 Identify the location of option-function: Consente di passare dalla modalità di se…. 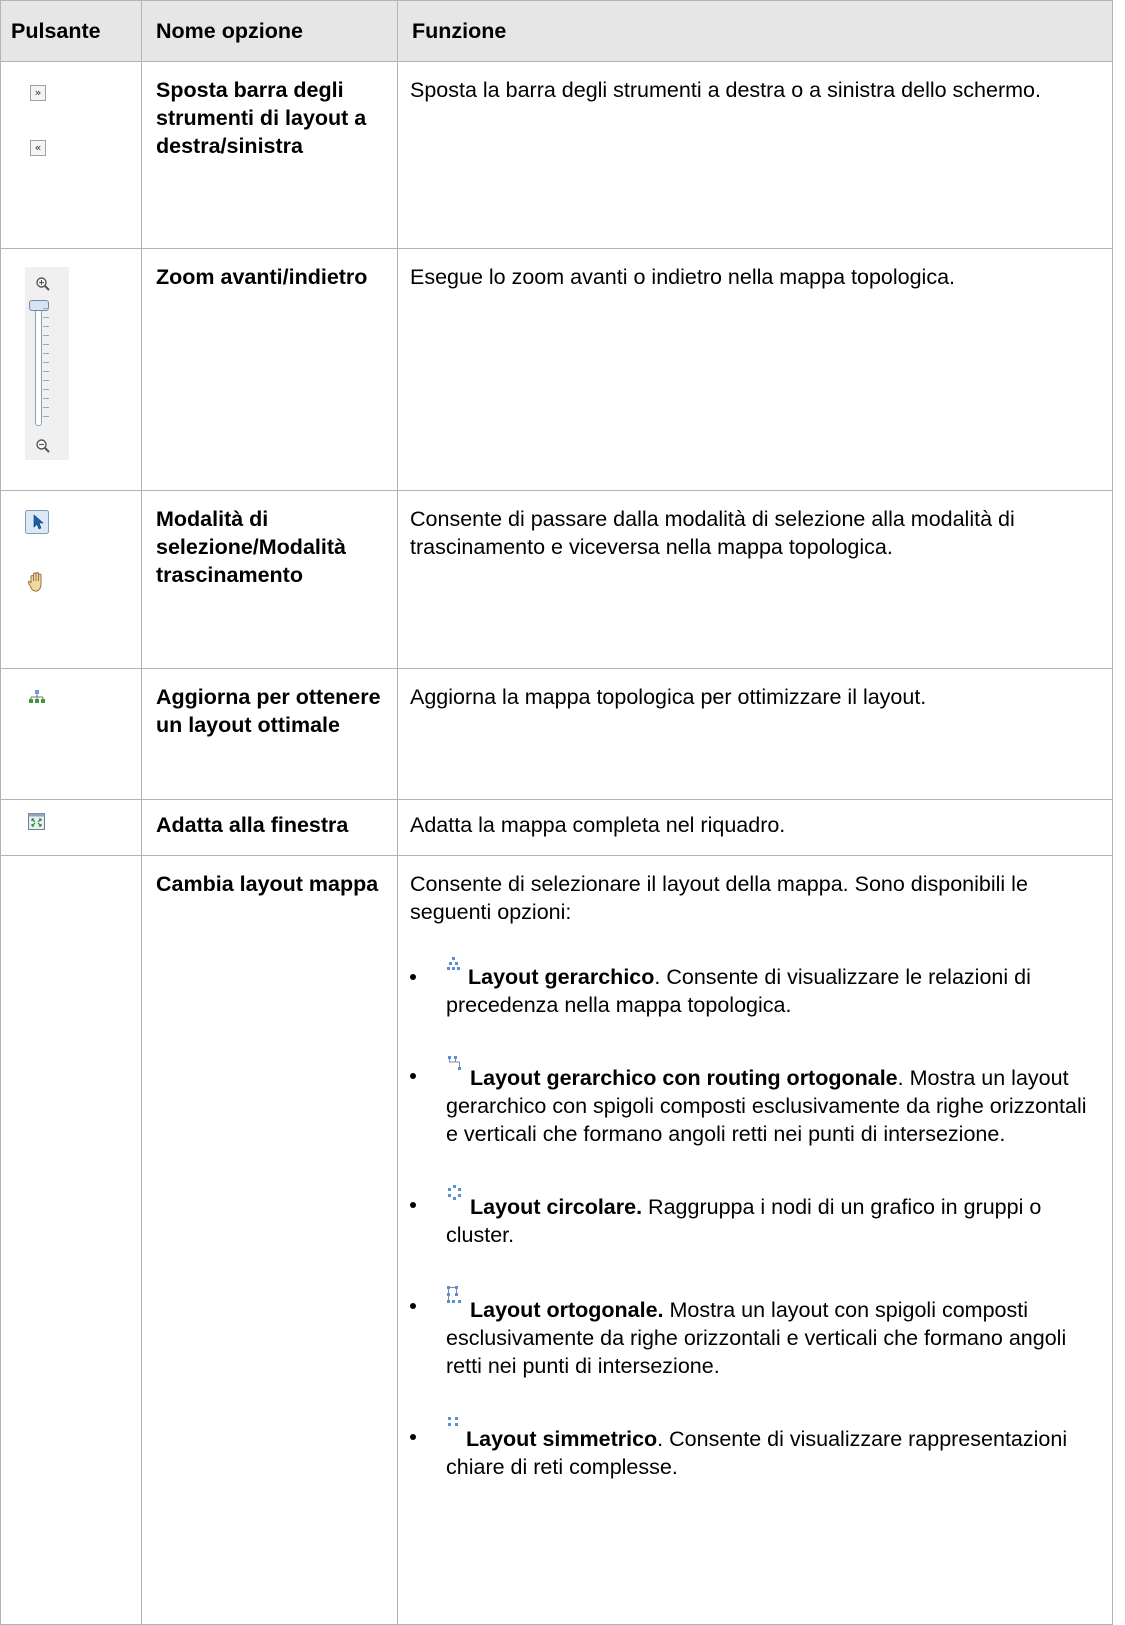
(755, 579).